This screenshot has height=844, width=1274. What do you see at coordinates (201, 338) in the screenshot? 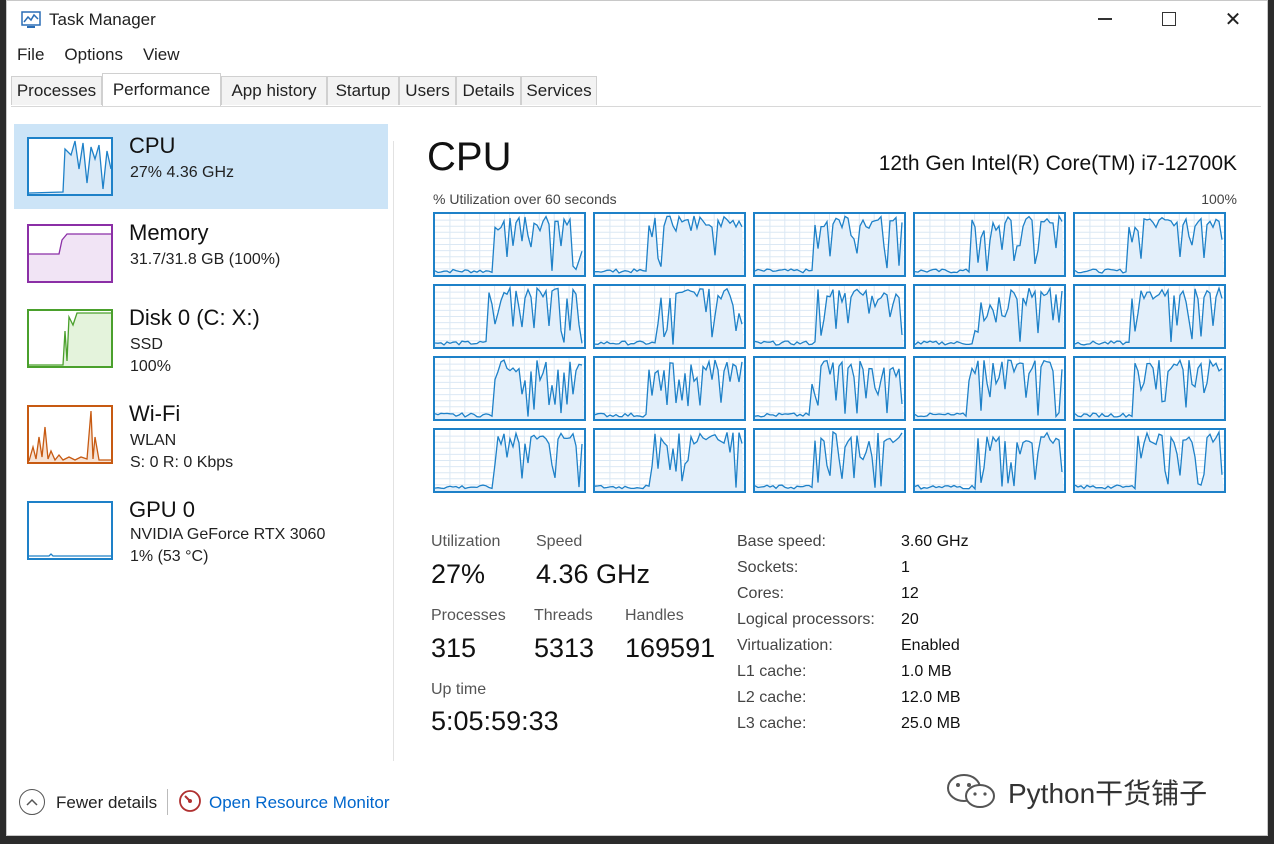
I see `sidebar-item-disk: Disk 0 (C: X:) SSD 100%` at bounding box center [201, 338].